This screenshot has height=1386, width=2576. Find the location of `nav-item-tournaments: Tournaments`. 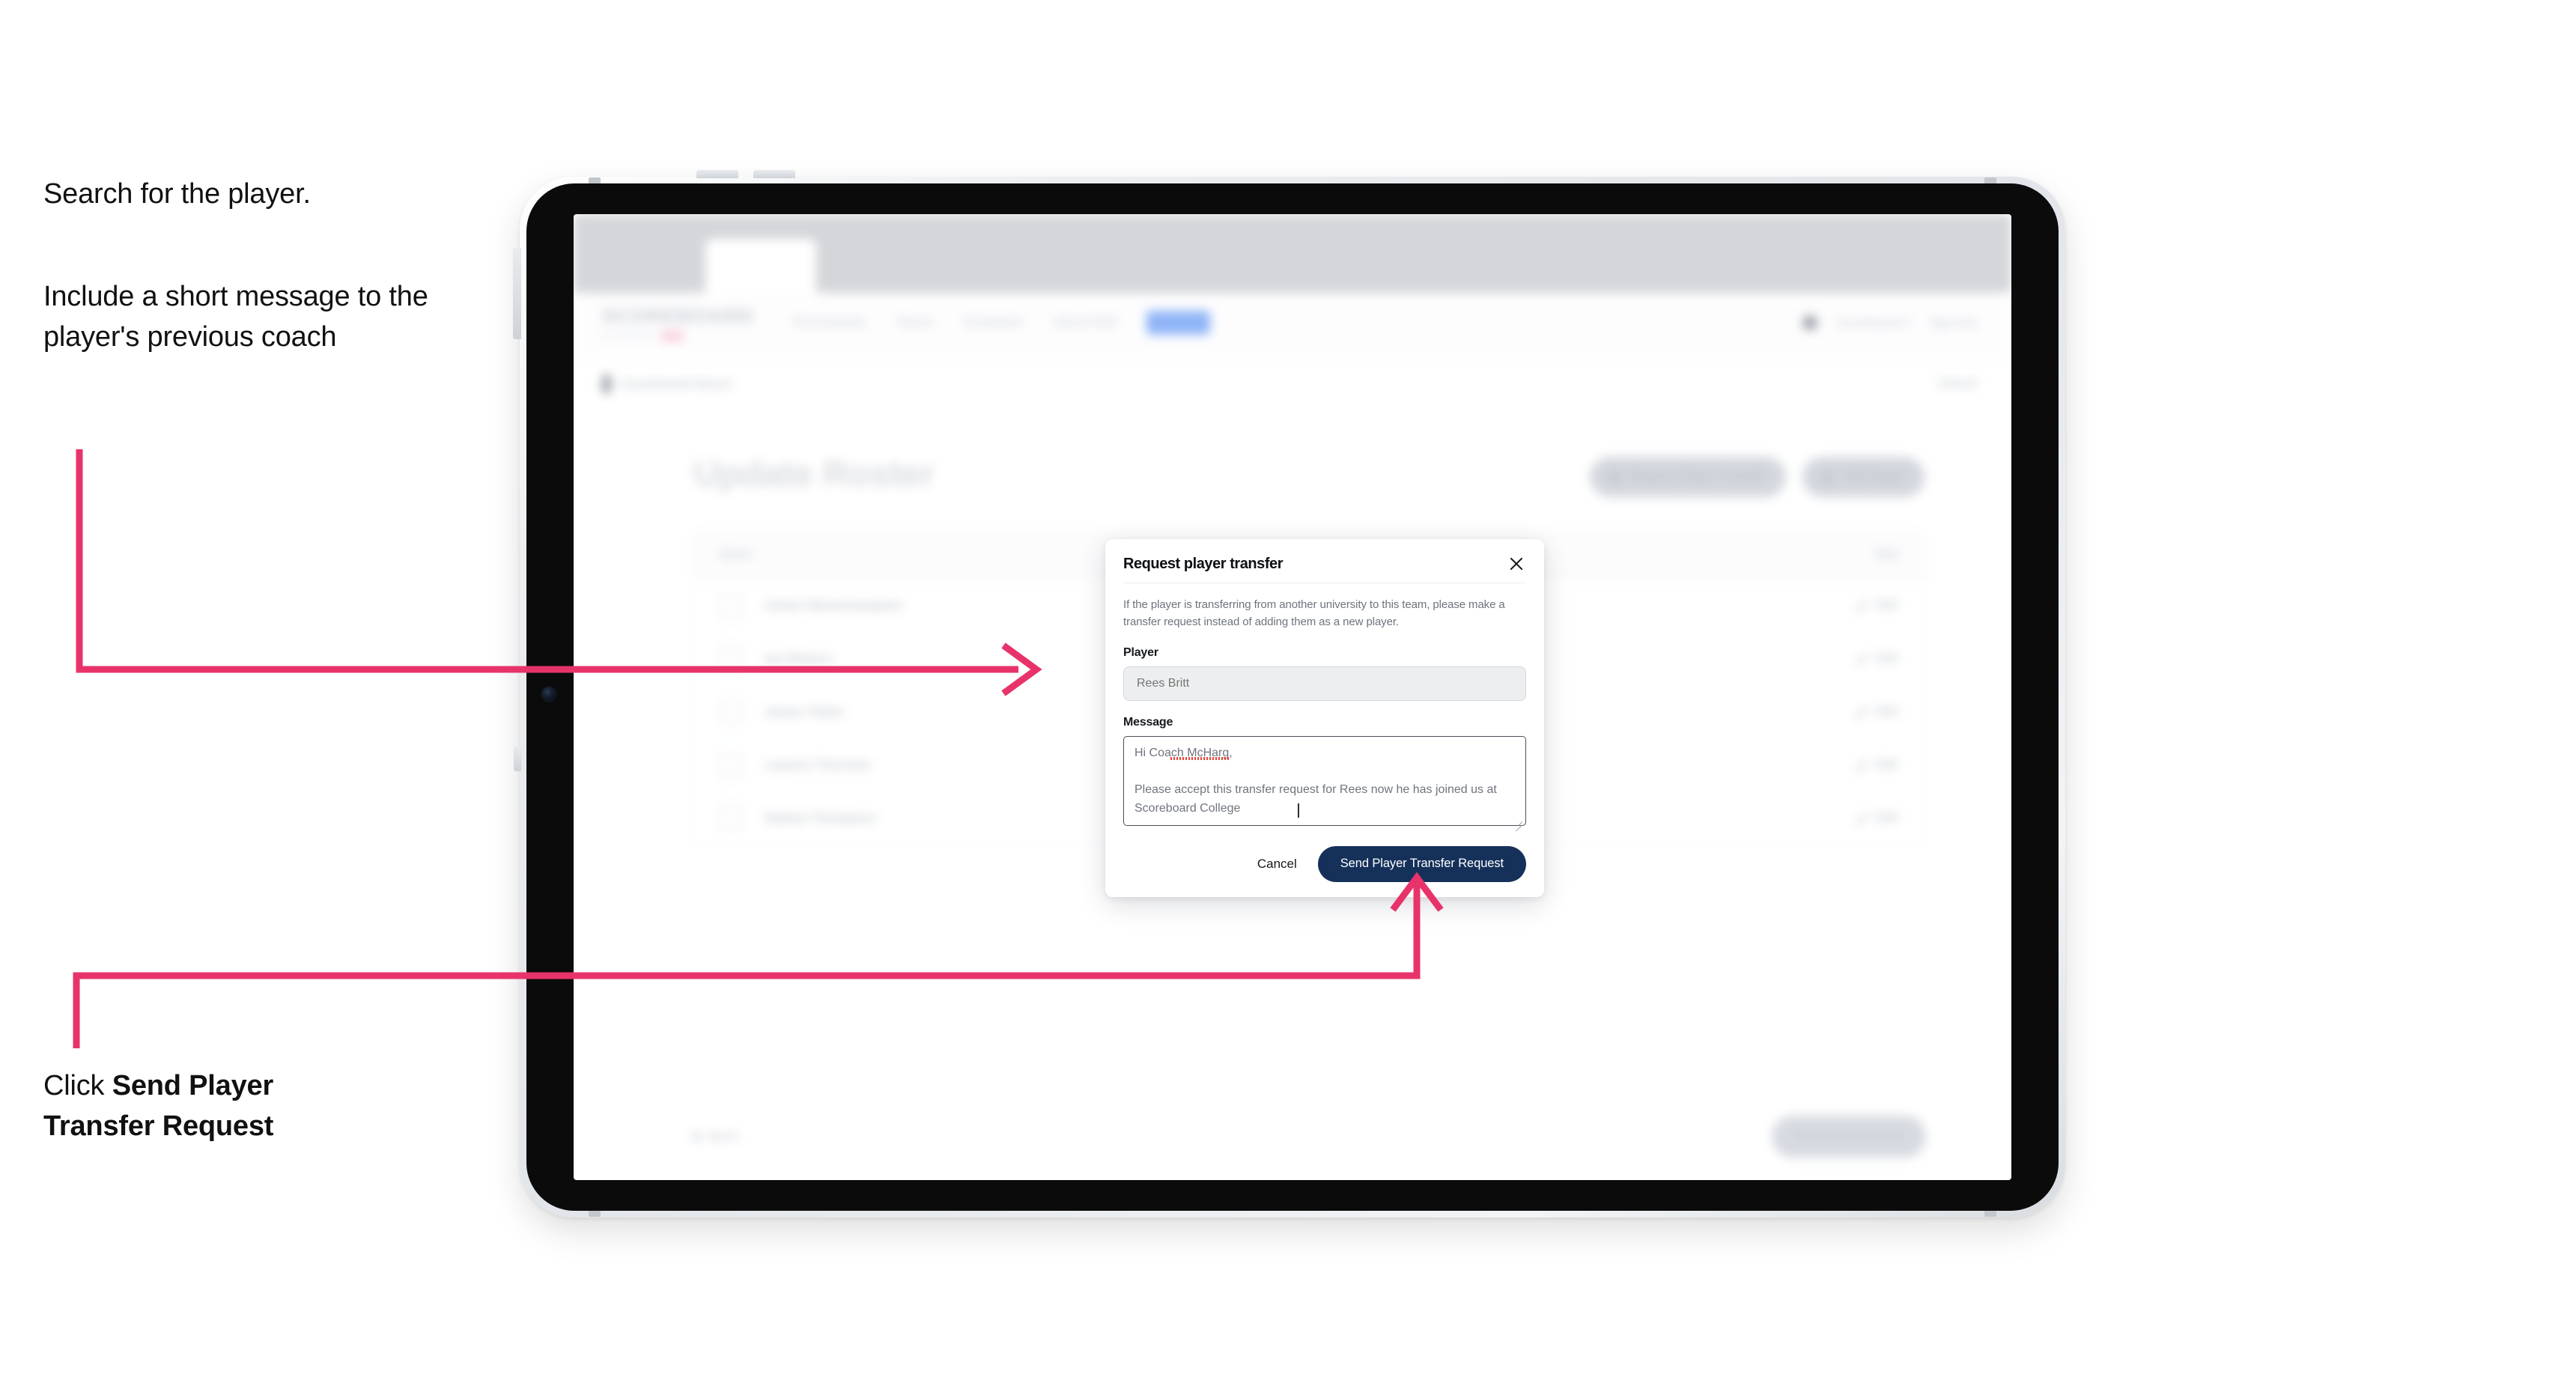

nav-item-tournaments: Tournaments is located at coordinates (829, 322).